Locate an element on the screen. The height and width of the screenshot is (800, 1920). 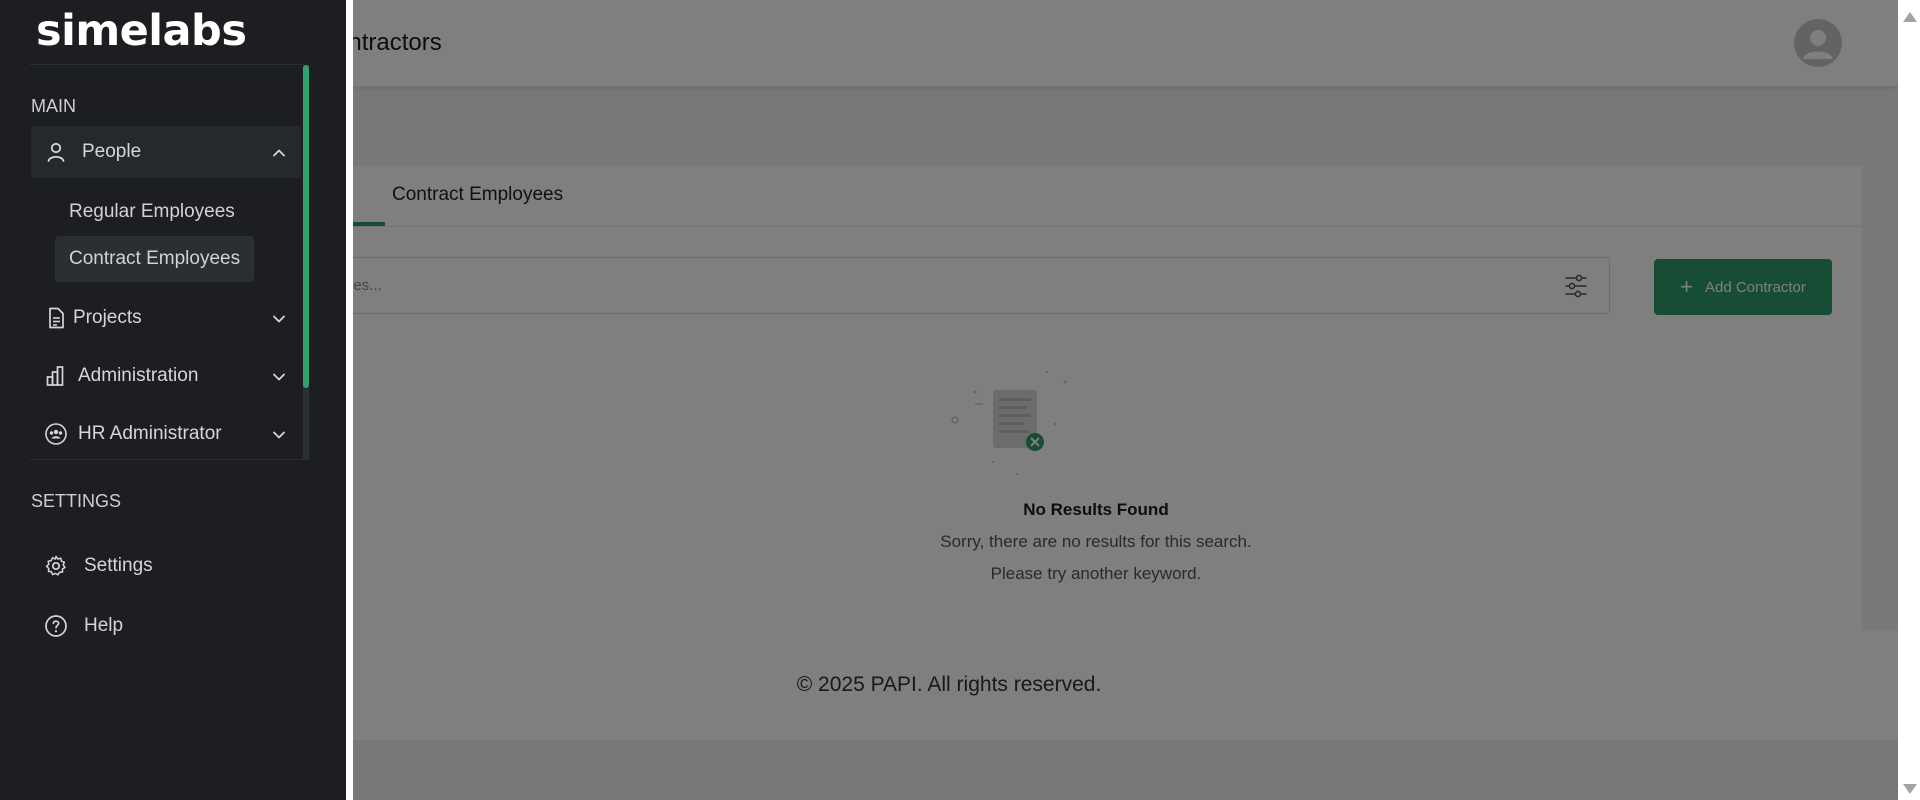
help-circle-icon is located at coordinates (56, 626).